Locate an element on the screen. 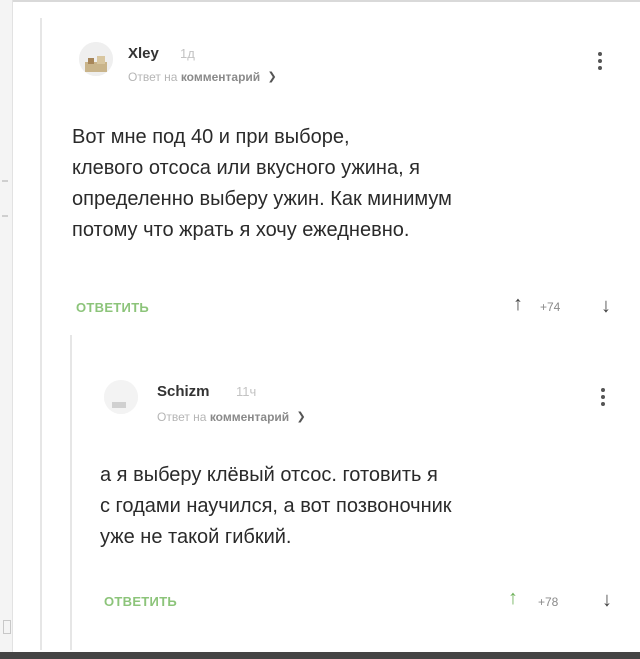 This screenshot has height=659, width=640. comment-time: 11ч is located at coordinates (246, 391).